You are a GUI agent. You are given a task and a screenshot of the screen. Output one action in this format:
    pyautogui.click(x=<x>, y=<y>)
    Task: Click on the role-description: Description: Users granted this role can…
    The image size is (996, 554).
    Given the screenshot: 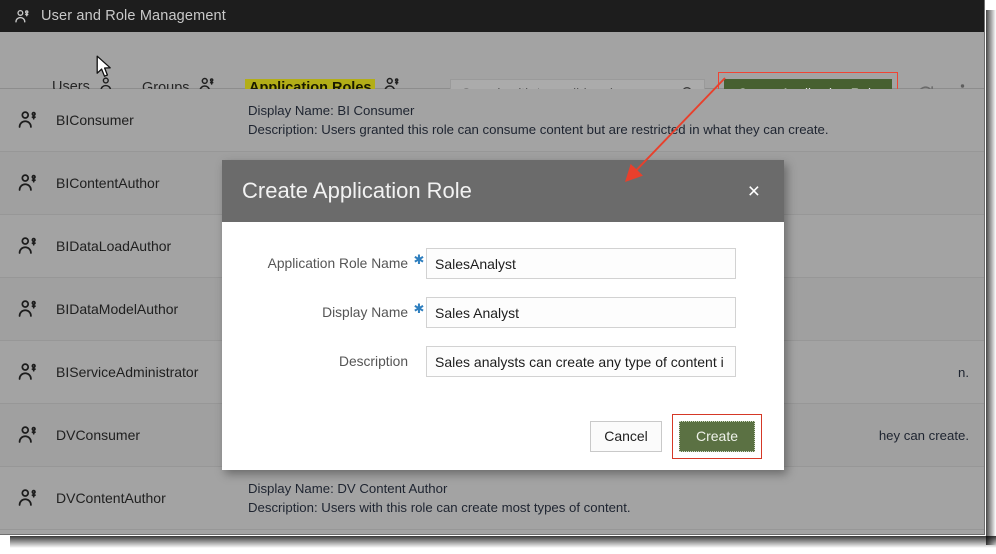 What is the action you would take?
    pyautogui.click(x=538, y=129)
    